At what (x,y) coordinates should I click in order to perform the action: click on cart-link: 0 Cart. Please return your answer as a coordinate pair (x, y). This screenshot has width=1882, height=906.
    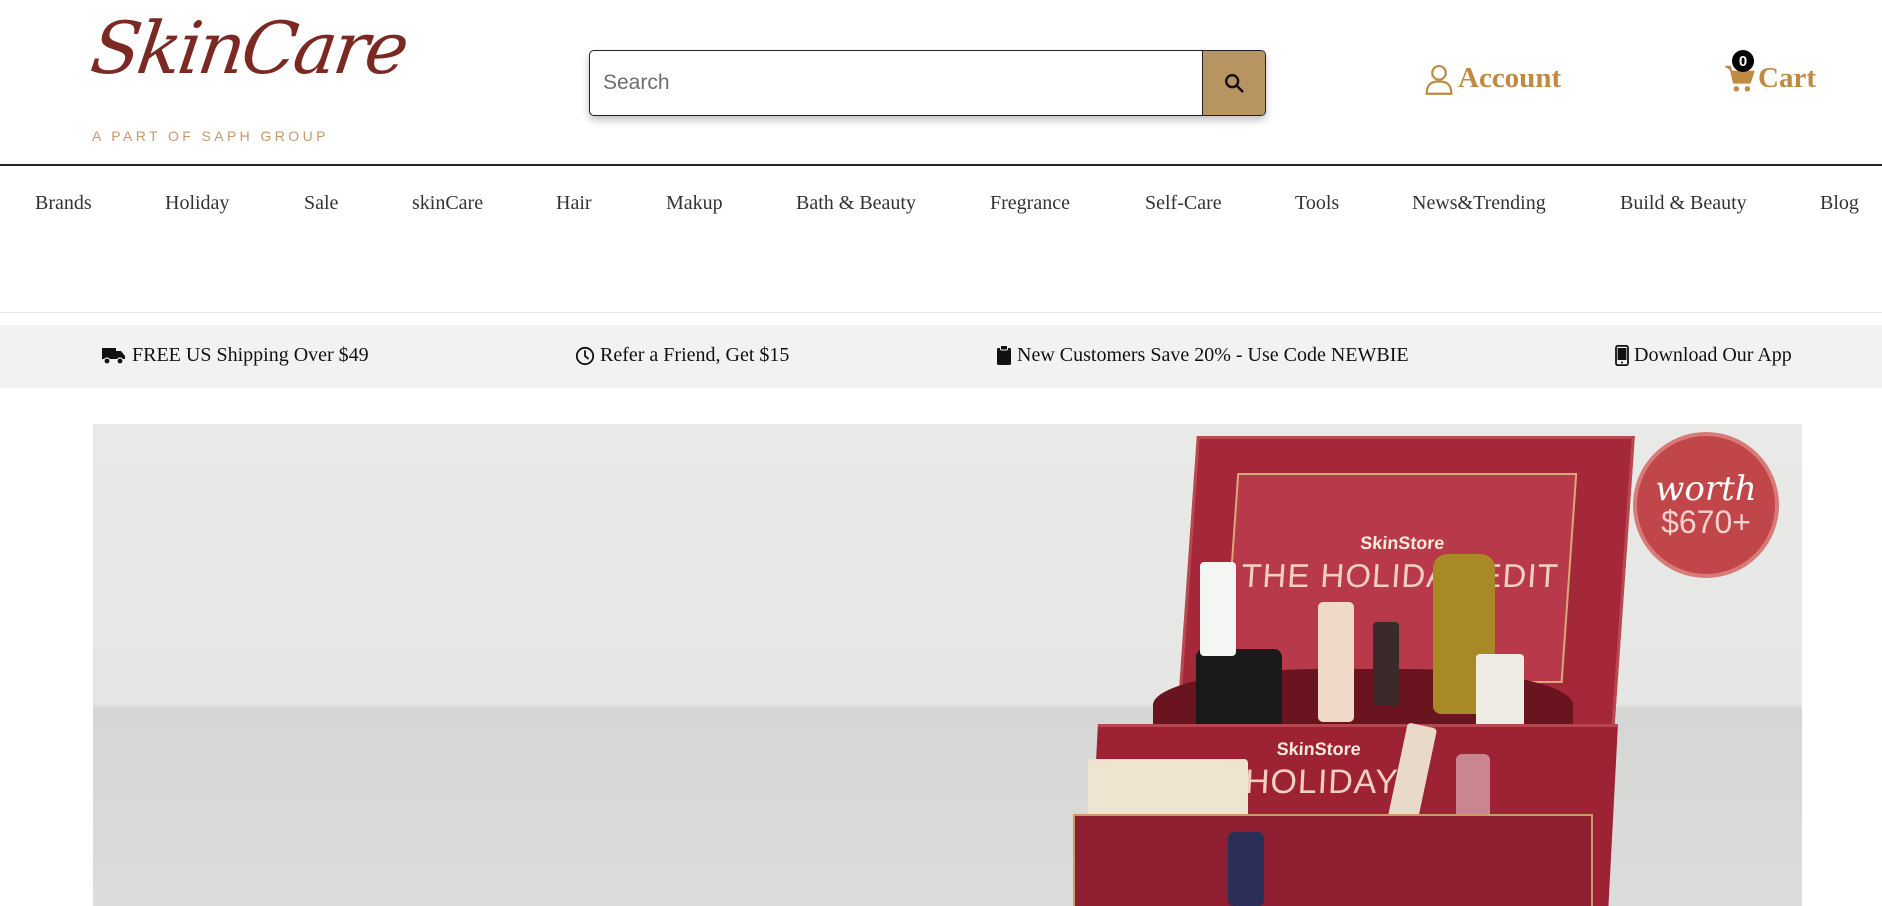
    Looking at the image, I should click on (1770, 72).